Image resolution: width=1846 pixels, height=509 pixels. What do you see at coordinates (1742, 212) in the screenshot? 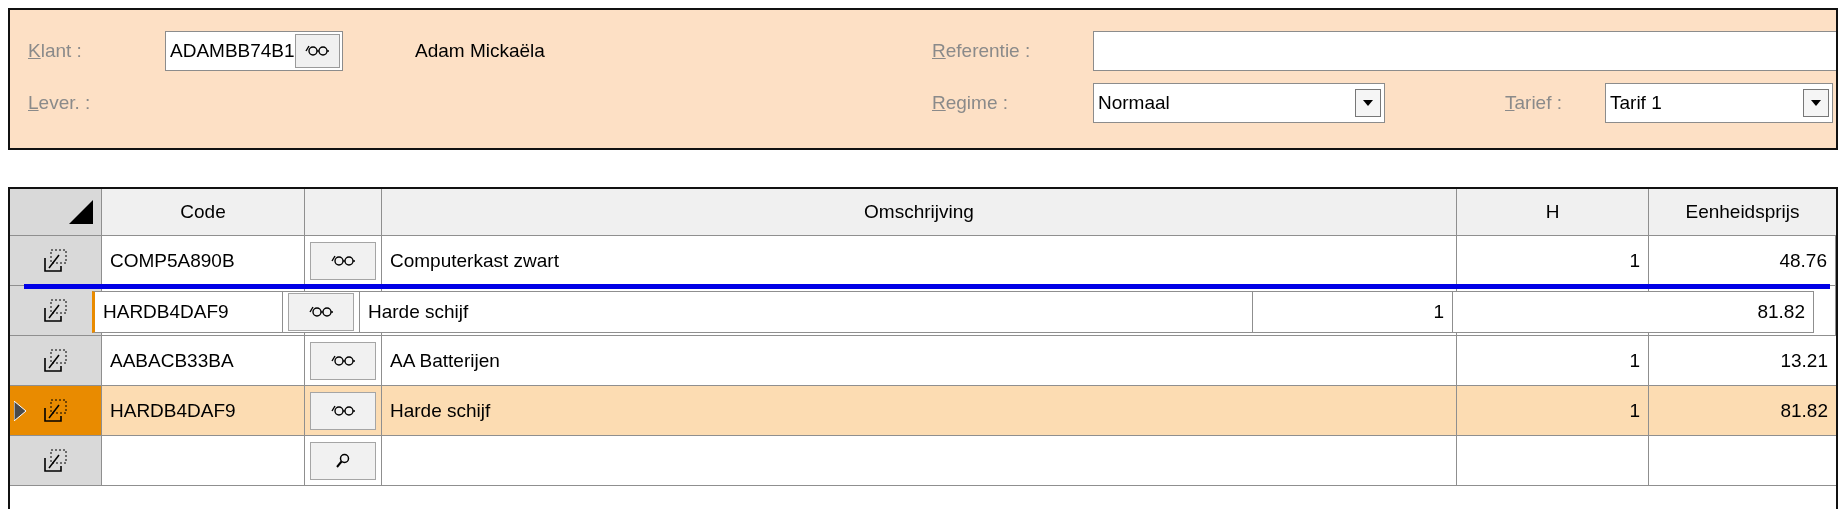
I see `column-header: Eenheidsprijs` at bounding box center [1742, 212].